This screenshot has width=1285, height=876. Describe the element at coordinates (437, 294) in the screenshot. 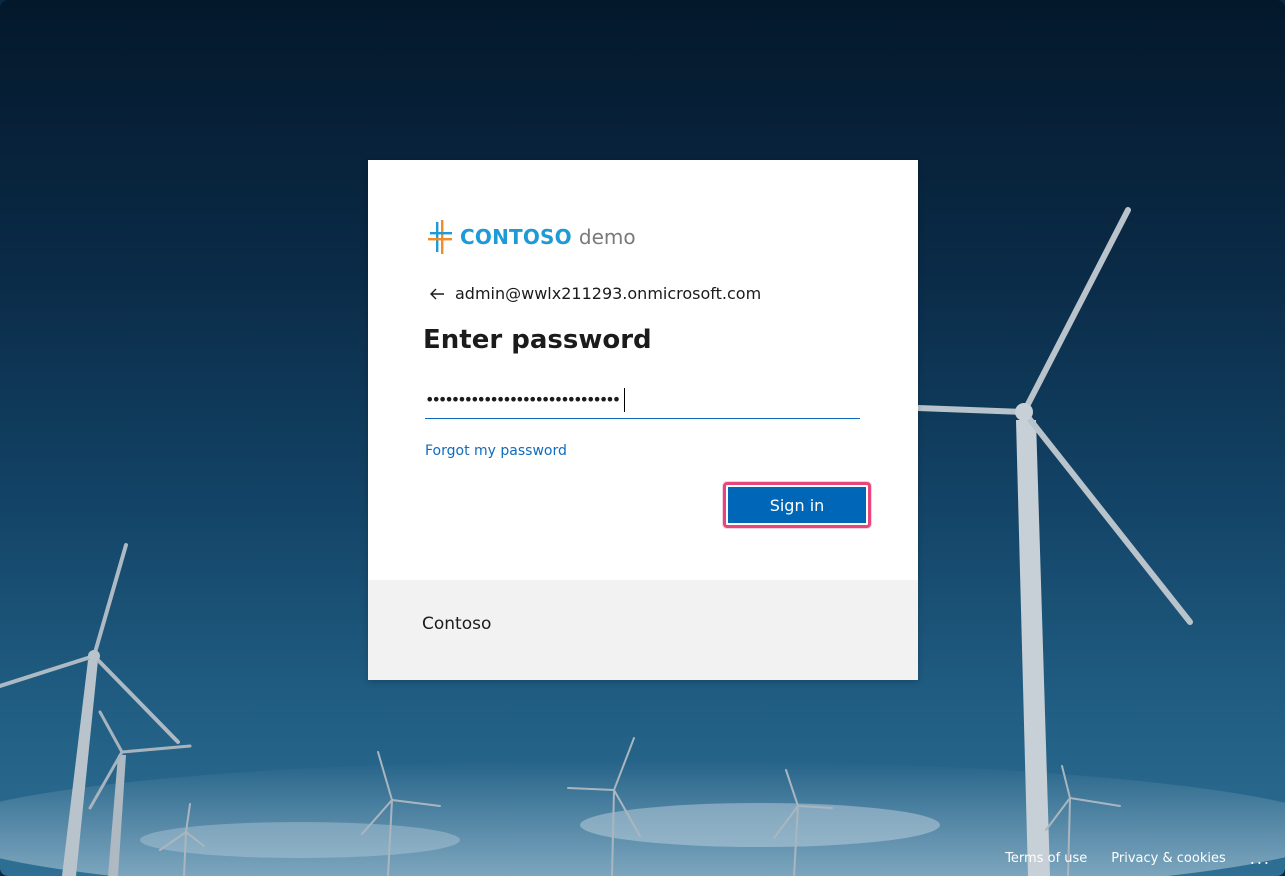

I see `back-arrow-icon` at that location.